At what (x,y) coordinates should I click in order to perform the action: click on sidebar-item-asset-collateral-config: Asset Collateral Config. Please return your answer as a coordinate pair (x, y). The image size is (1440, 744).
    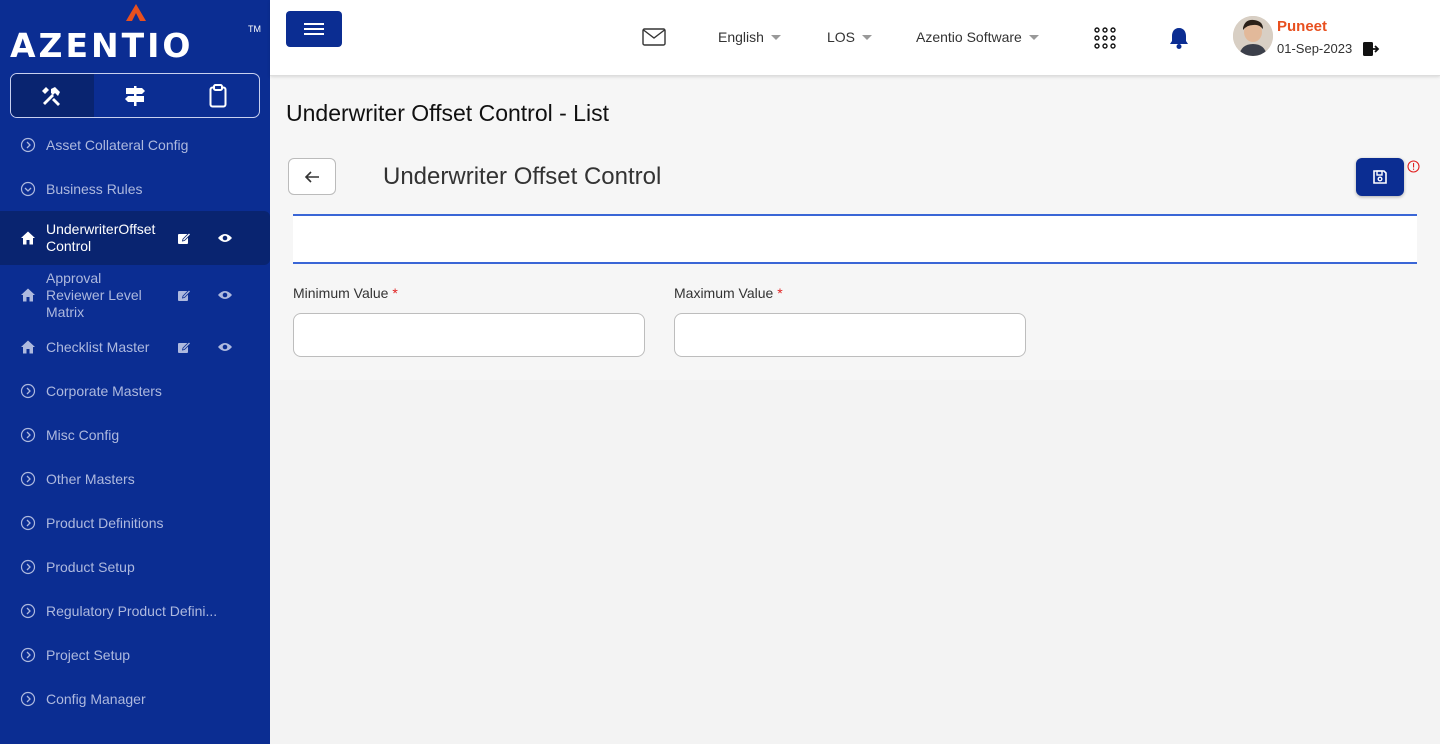
    Looking at the image, I should click on (135, 145).